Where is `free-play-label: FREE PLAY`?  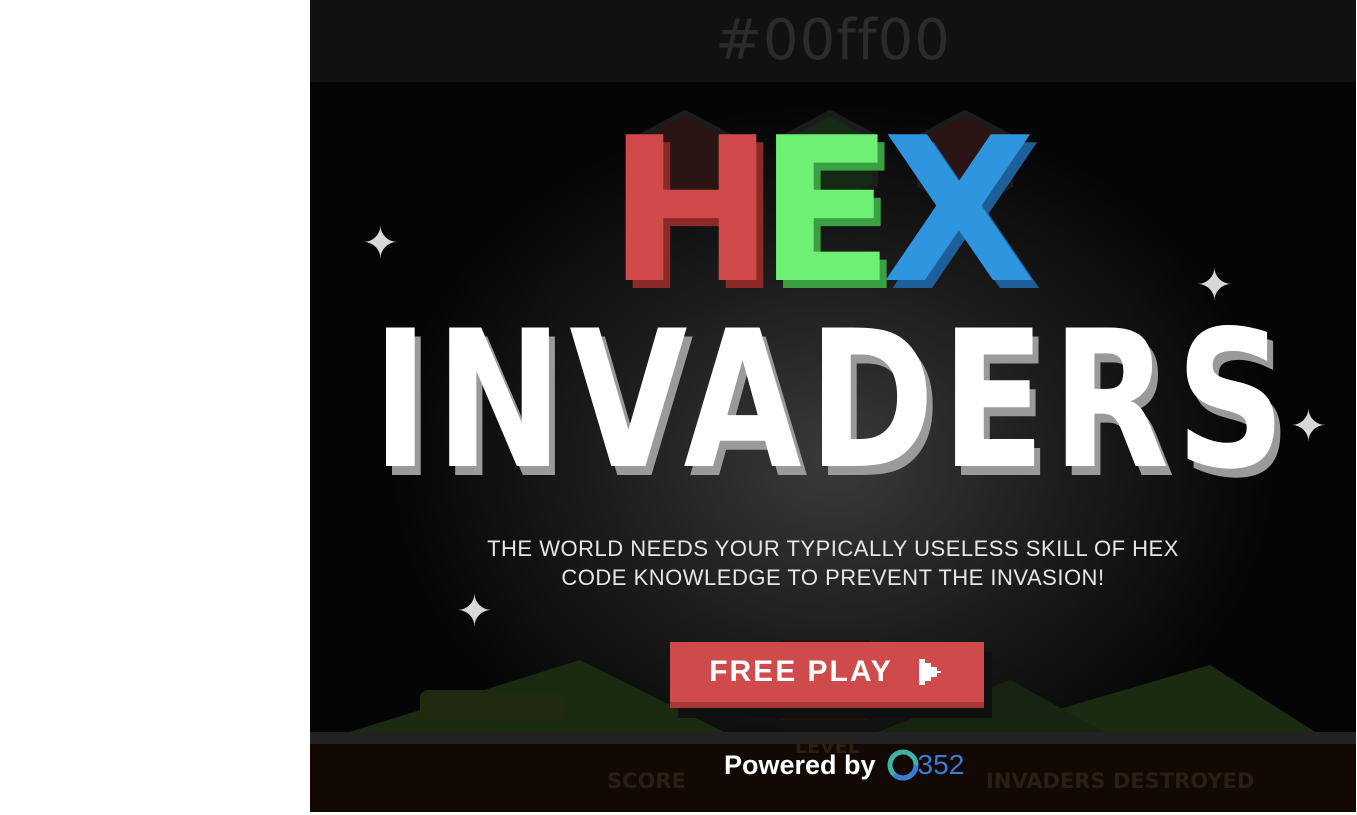
free-play-label: FREE PLAY is located at coordinates (801, 671).